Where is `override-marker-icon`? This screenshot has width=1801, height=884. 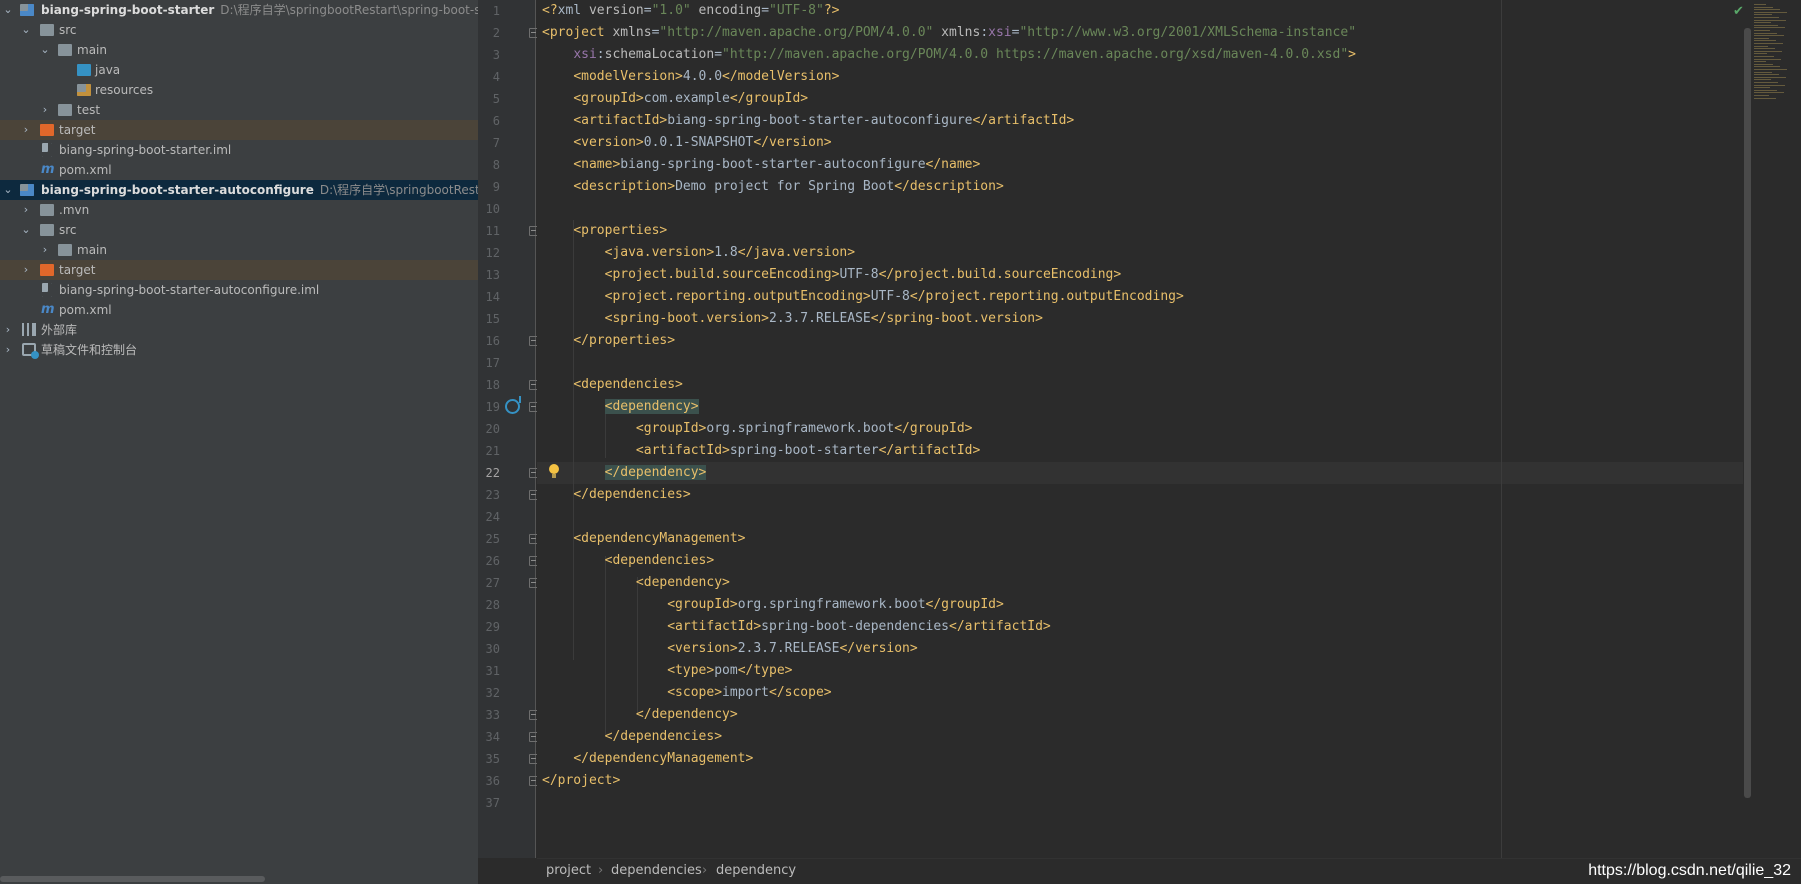
override-marker-icon is located at coordinates (513, 405).